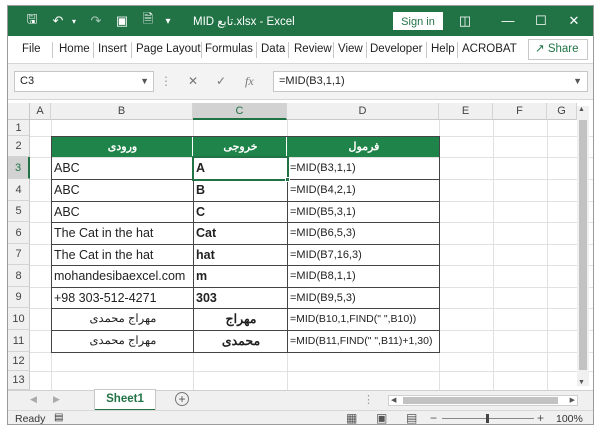 The width and height of the screenshot is (600, 430). Describe the element at coordinates (363, 298) in the screenshot. I see `cell-d9: =MID(B9,5,3)` at that location.